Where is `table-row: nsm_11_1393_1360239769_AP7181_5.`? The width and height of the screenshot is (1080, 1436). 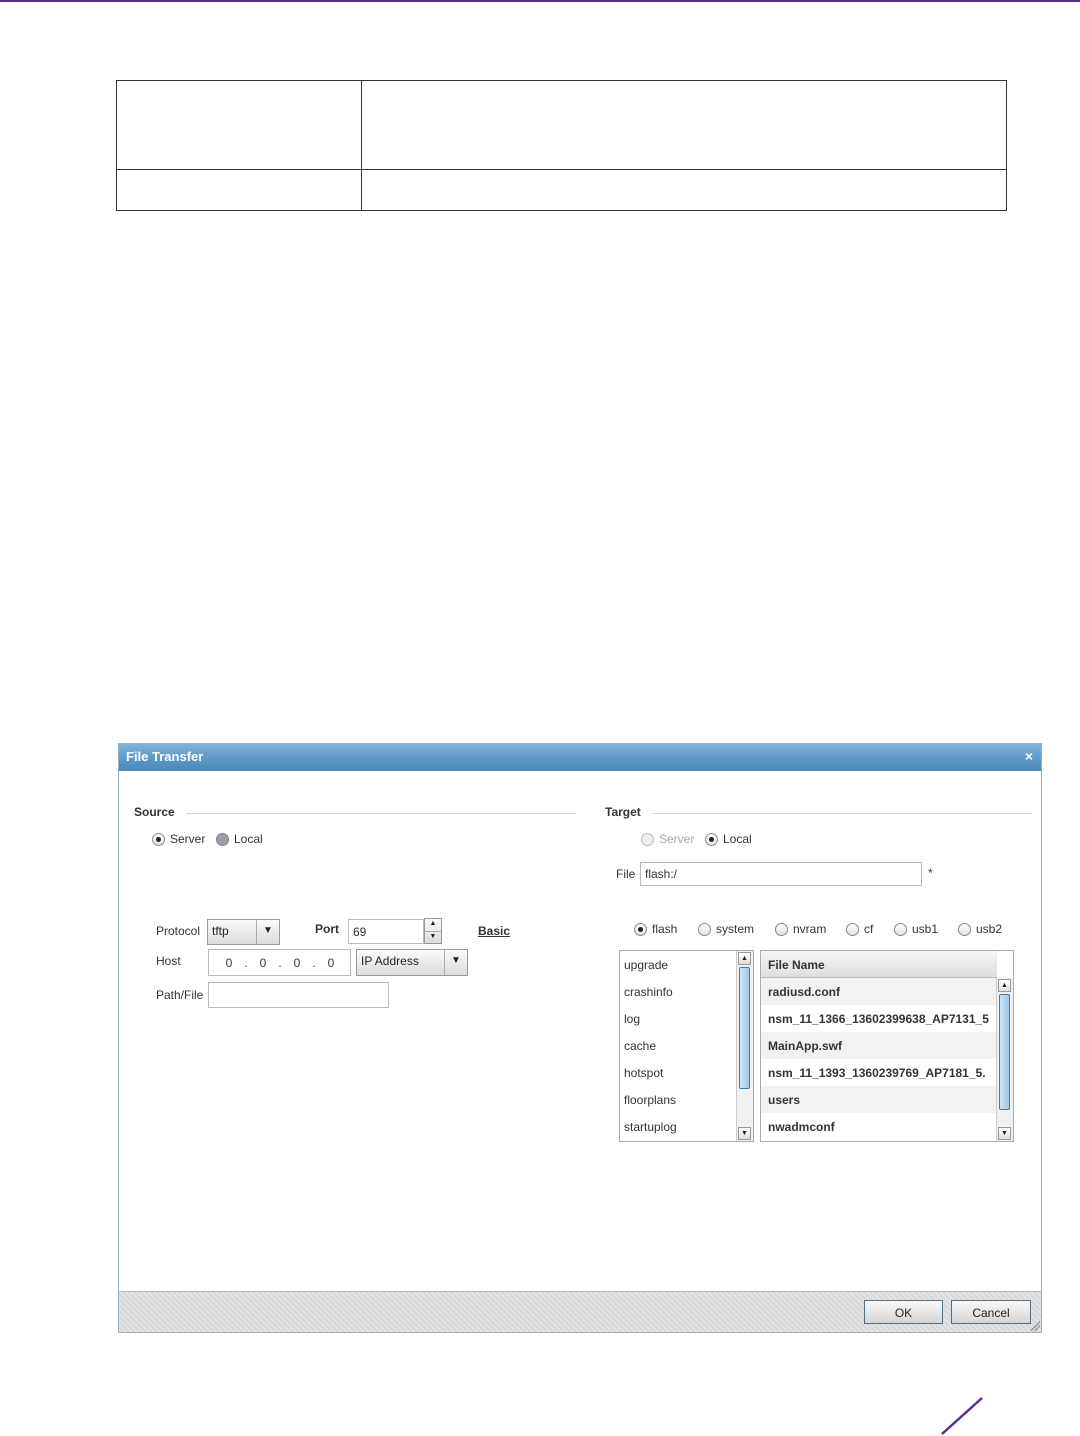 table-row: nsm_11_1393_1360239769_AP7181_5. is located at coordinates (879, 1072).